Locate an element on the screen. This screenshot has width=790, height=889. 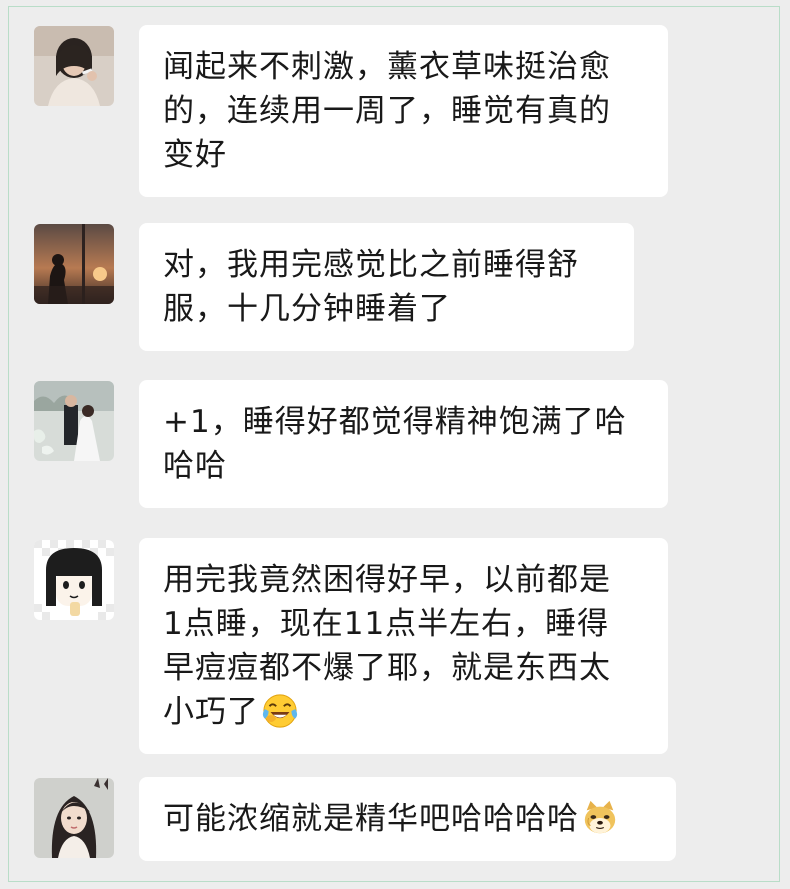
message-bubble: 闻起来不刺激，薰衣草味挺治愈 的，连续用一周了，睡觉有真的 变好 is located at coordinates (403, 111).